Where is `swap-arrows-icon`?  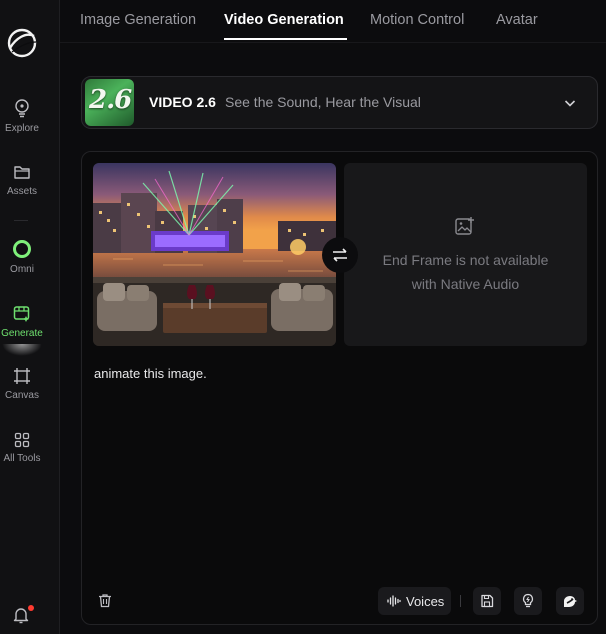 swap-arrows-icon is located at coordinates (340, 255).